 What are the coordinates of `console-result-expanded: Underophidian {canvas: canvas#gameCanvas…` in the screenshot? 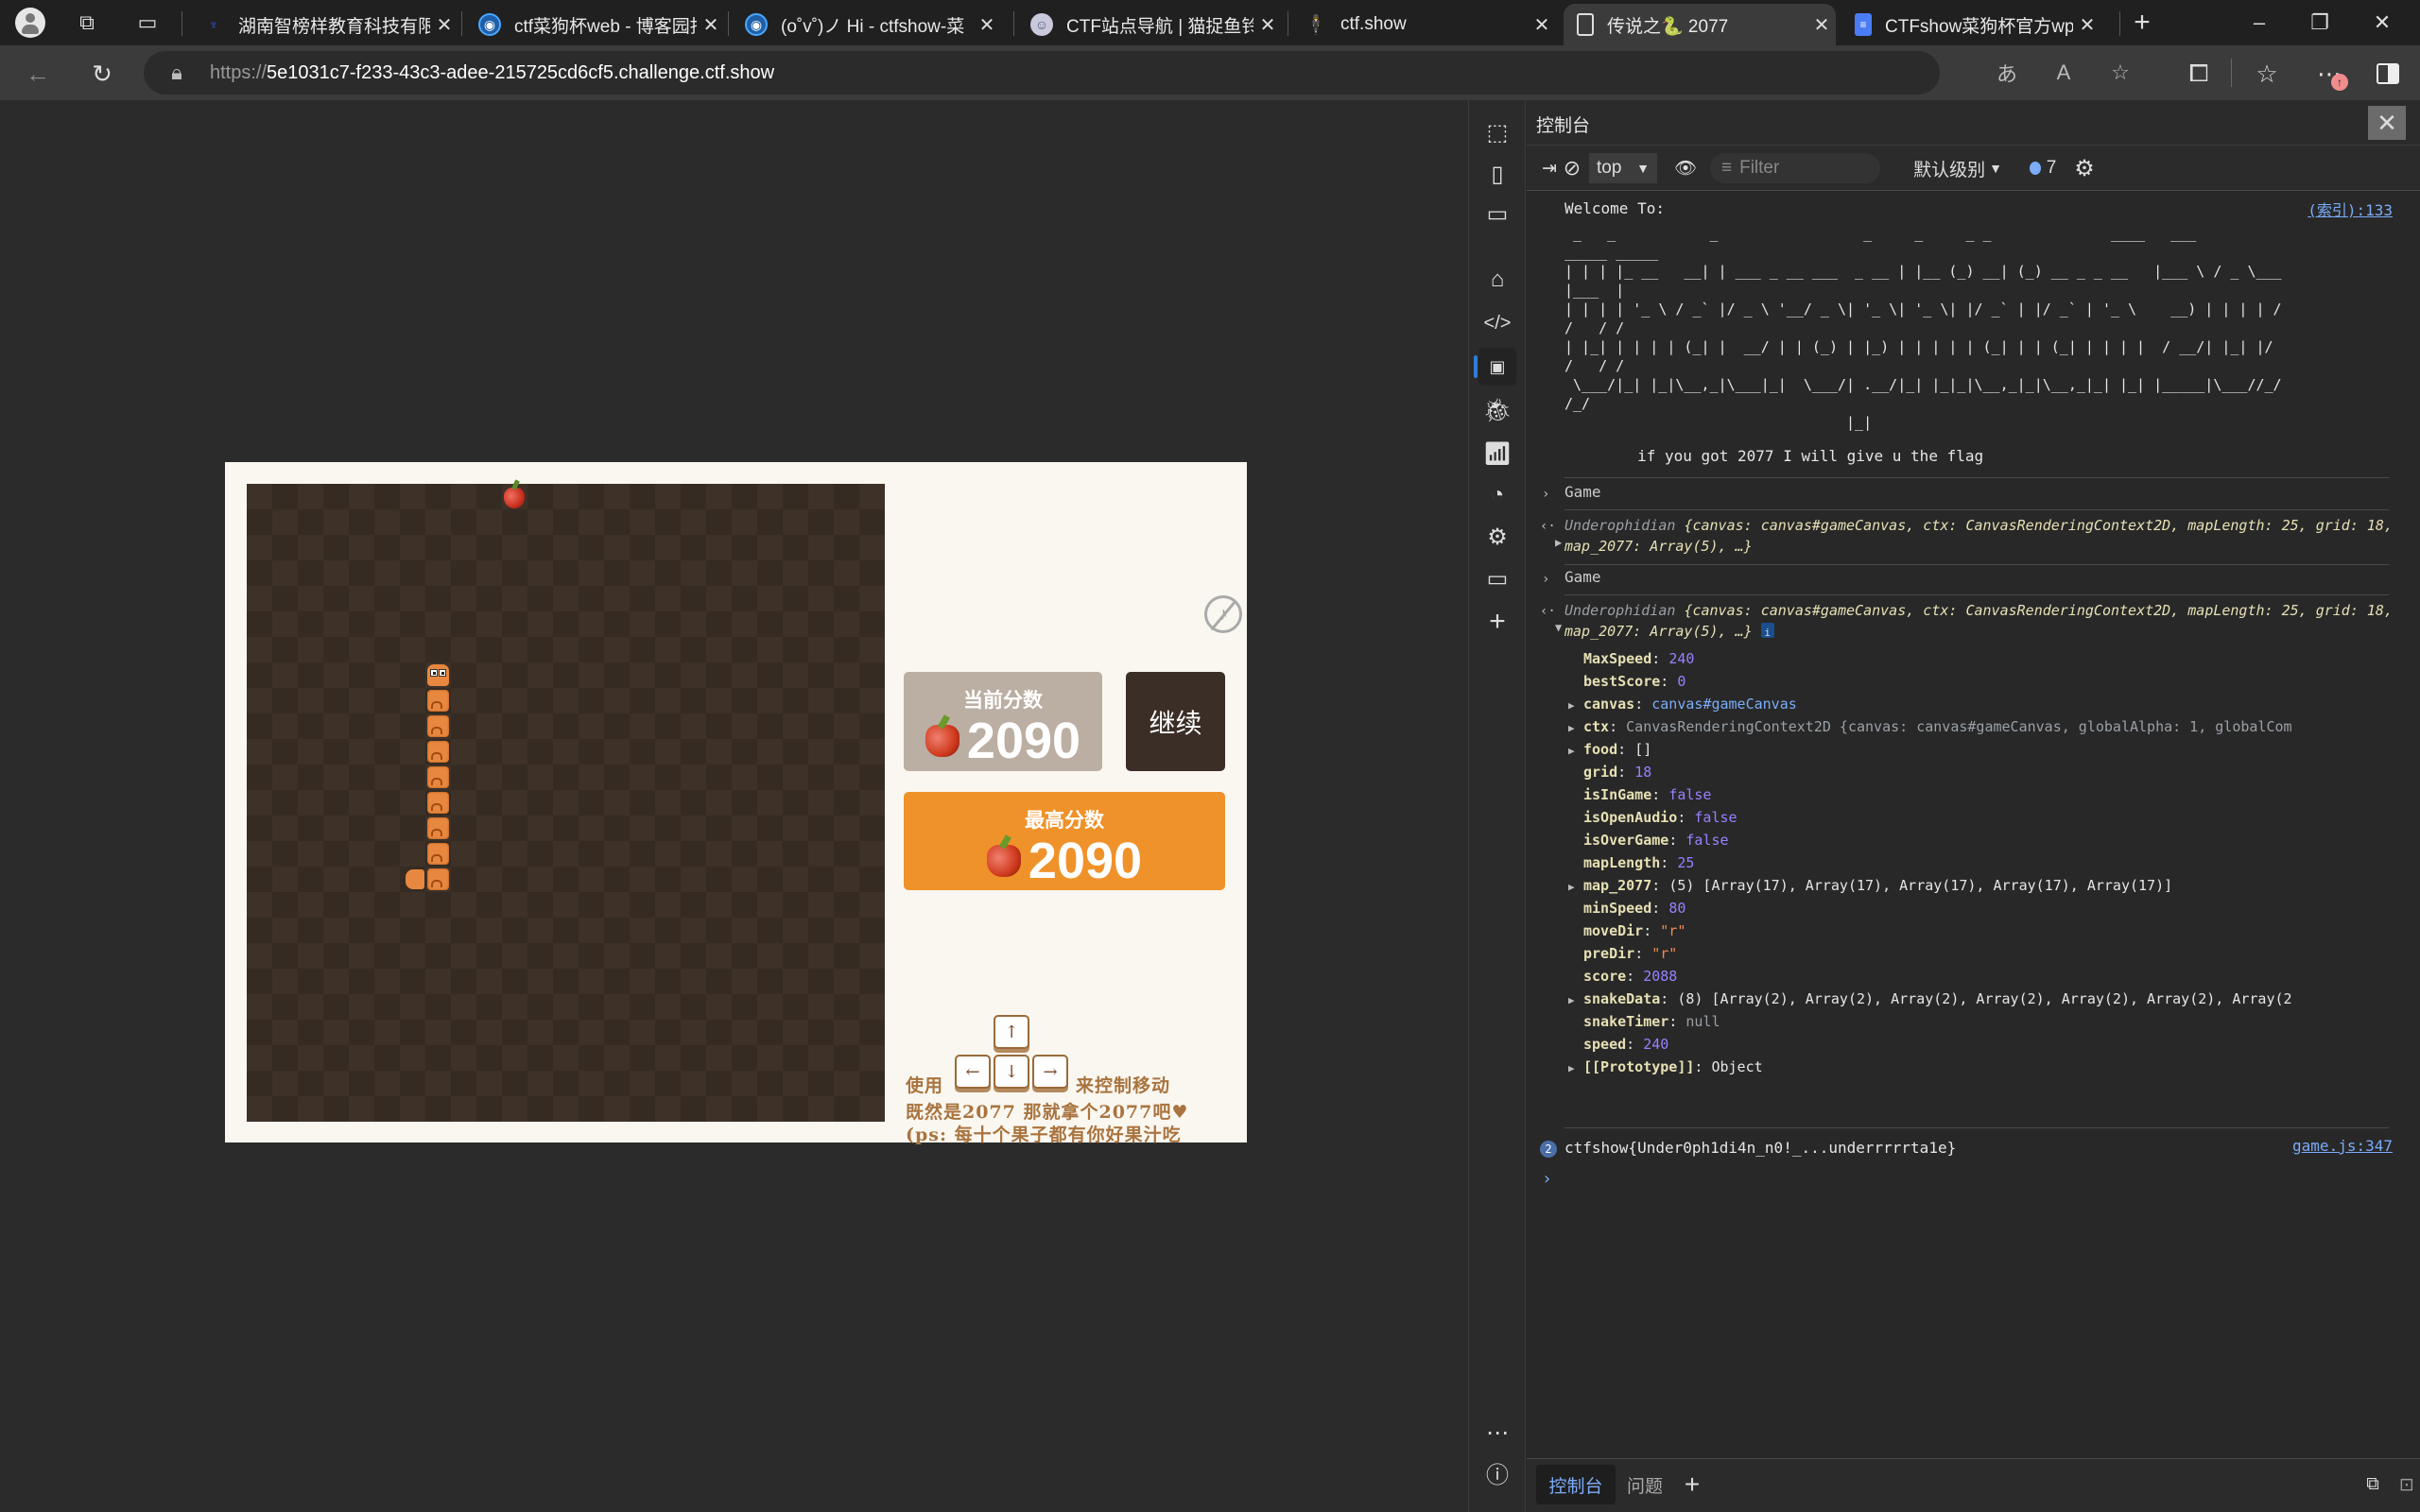 It's located at (1980, 621).